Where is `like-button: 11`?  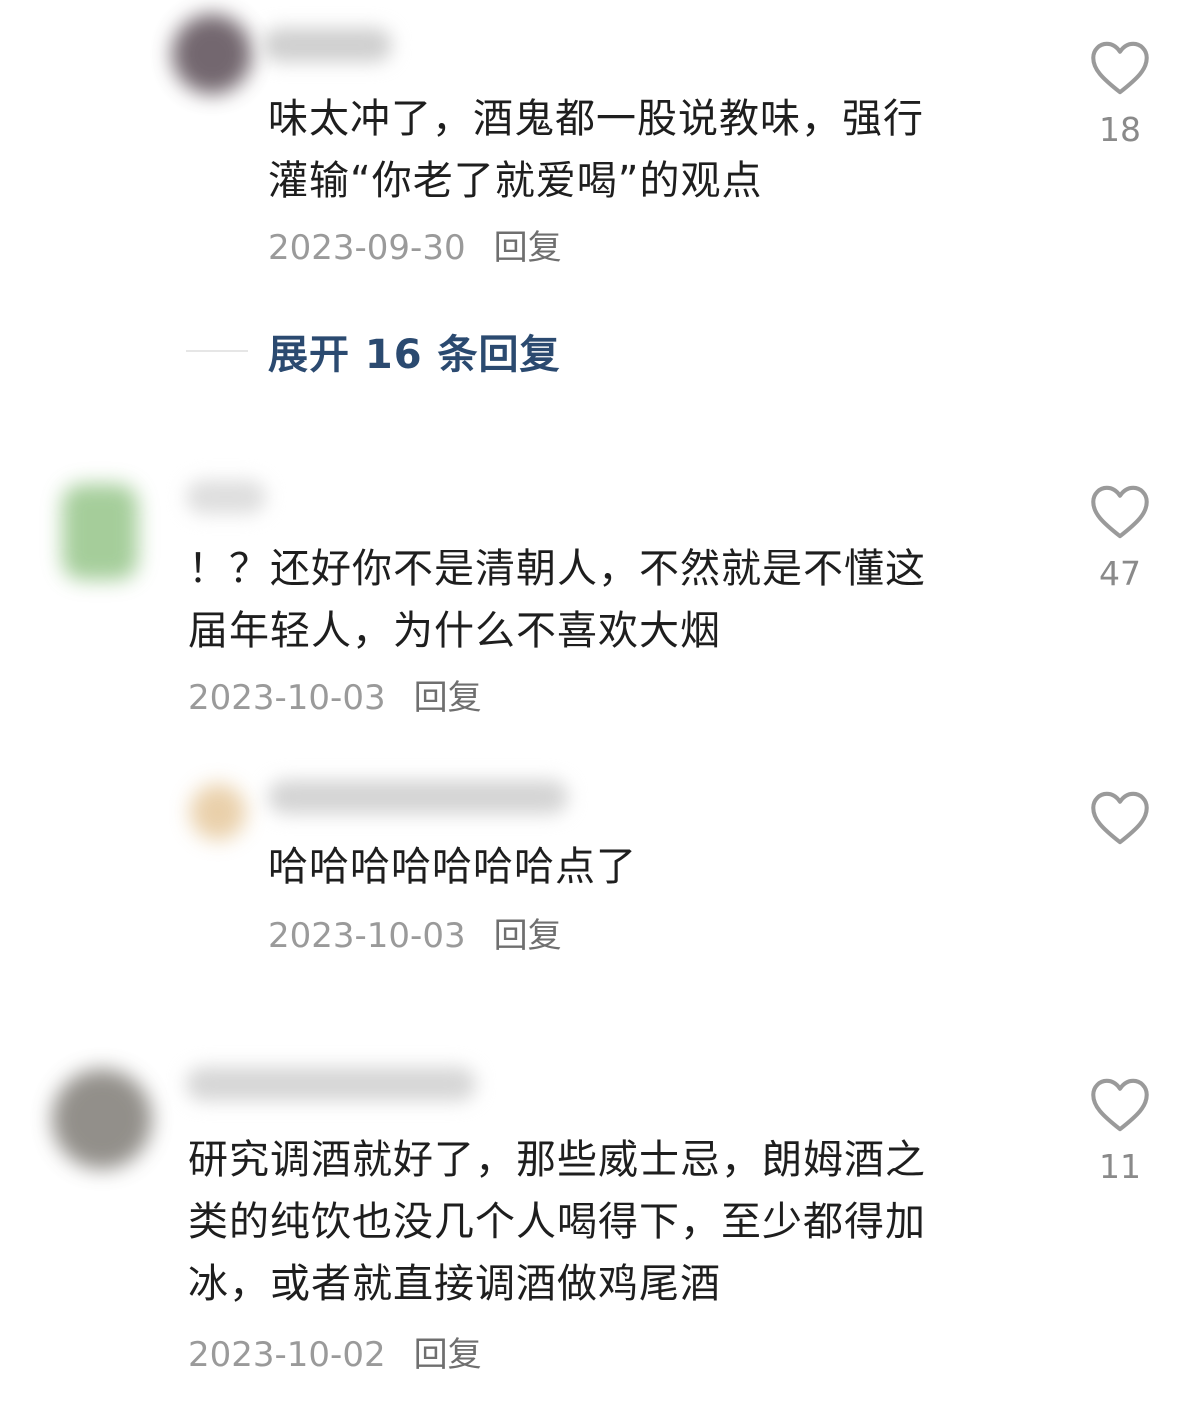 like-button: 11 is located at coordinates (1120, 1131).